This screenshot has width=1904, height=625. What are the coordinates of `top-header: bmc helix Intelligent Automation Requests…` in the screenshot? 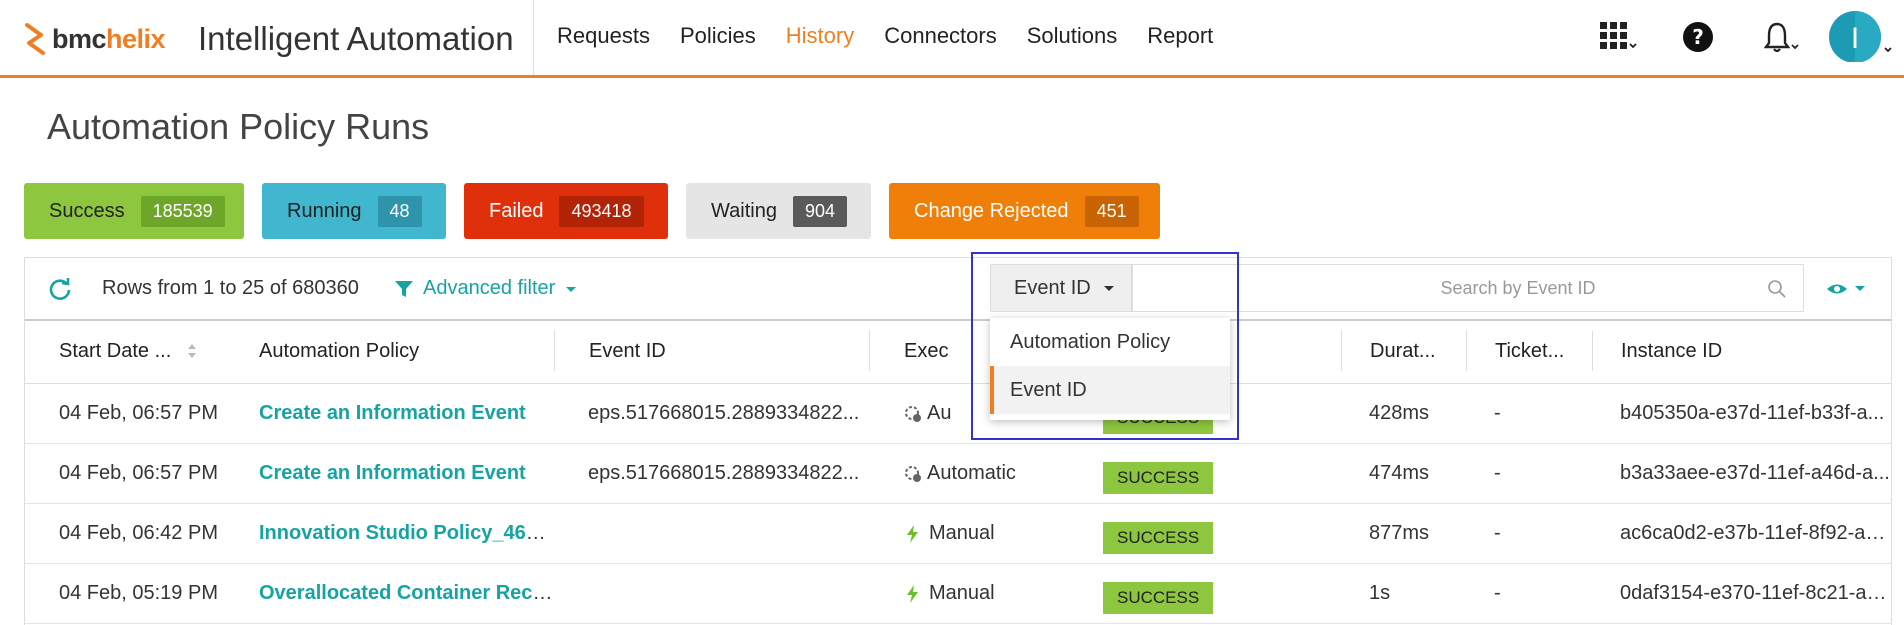 It's located at (952, 39).